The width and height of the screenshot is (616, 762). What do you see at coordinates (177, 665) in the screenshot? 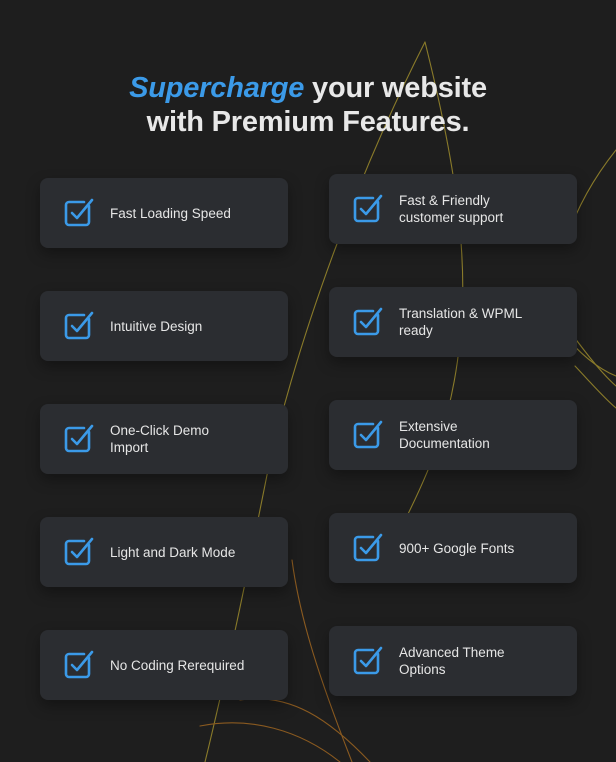
I see `feature-label: No Coding Rerequired` at bounding box center [177, 665].